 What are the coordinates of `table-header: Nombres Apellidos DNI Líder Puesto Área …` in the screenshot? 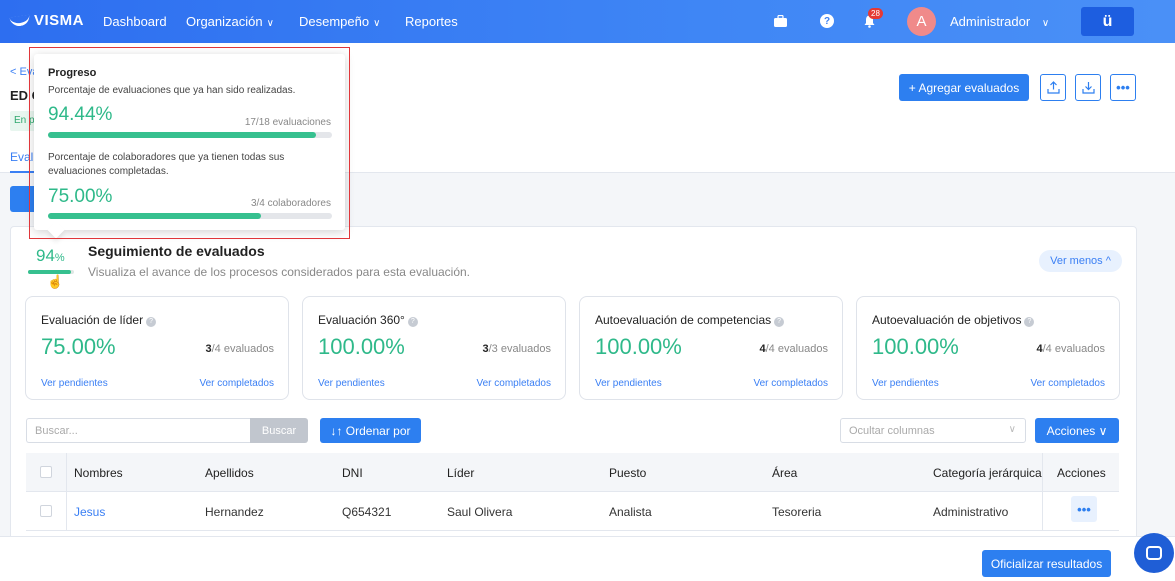 It's located at (572, 472).